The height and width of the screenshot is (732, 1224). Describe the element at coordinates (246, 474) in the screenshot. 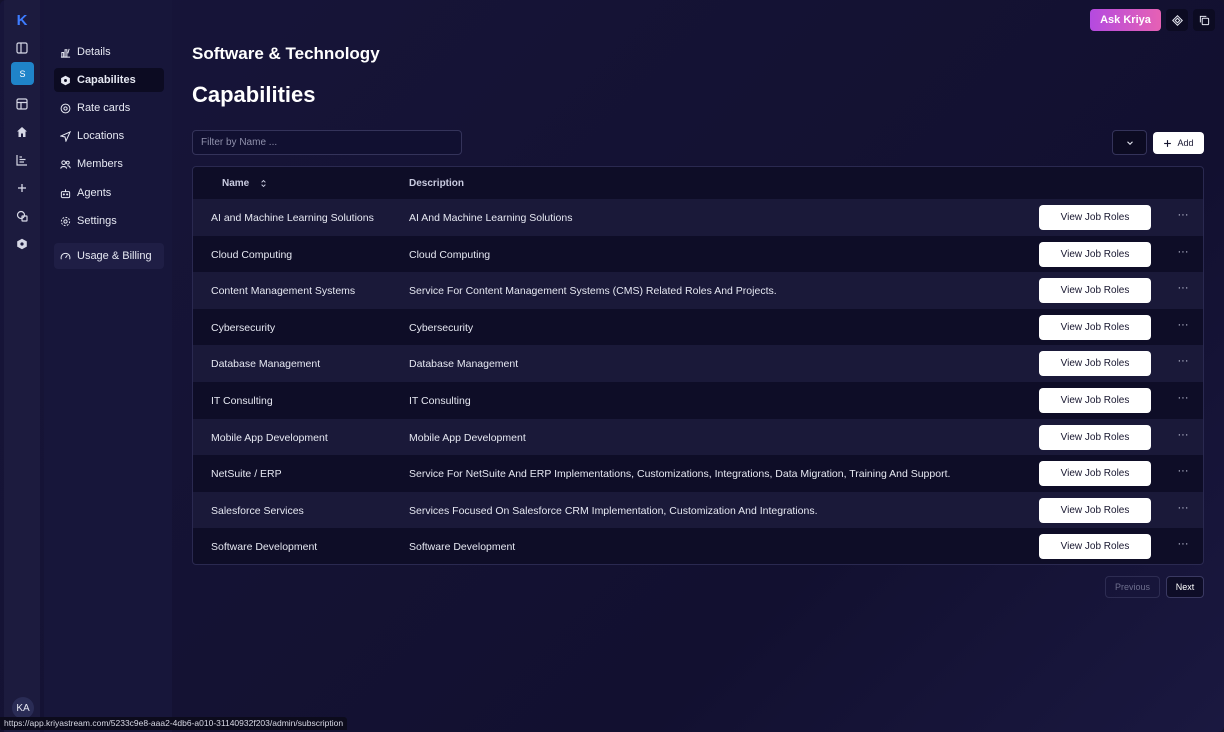

I see `capability-name: NetSuite / ERP` at that location.